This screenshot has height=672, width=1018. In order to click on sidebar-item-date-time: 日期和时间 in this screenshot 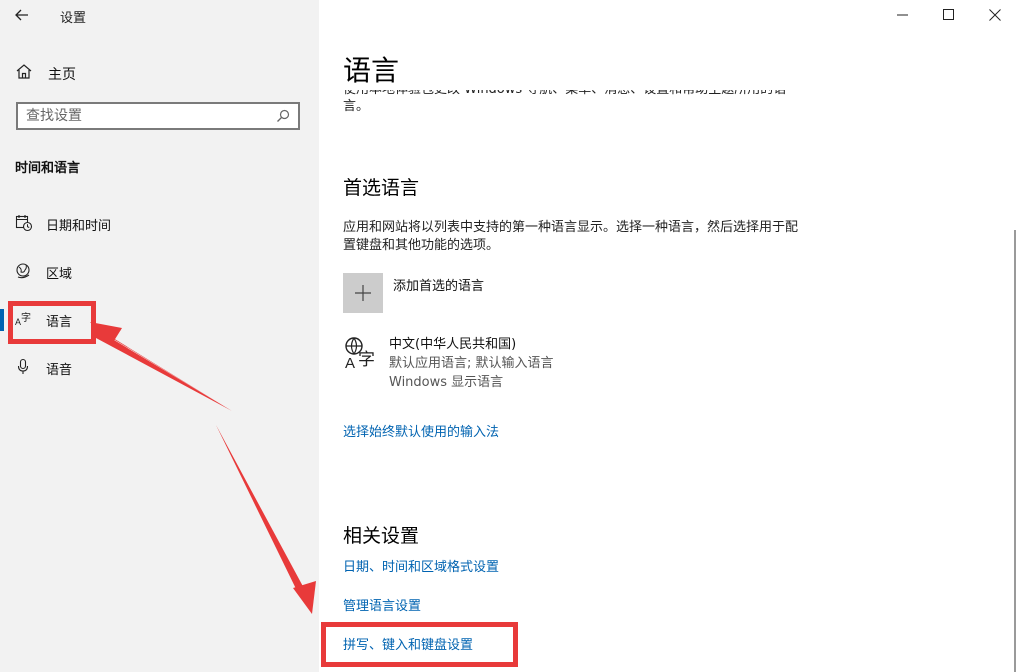, I will do `click(159, 223)`.